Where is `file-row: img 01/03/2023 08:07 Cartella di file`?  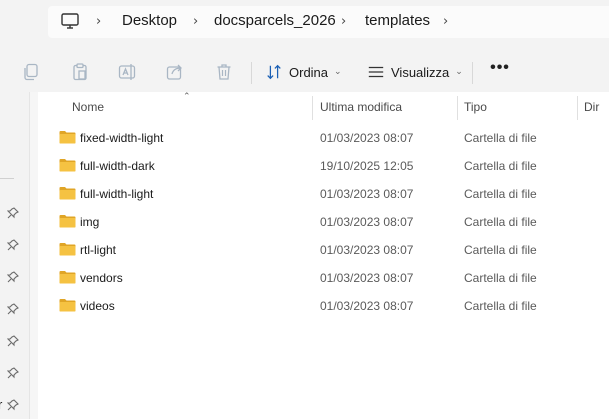 file-row: img 01/03/2023 08:07 Cartella di file is located at coordinates (323, 222).